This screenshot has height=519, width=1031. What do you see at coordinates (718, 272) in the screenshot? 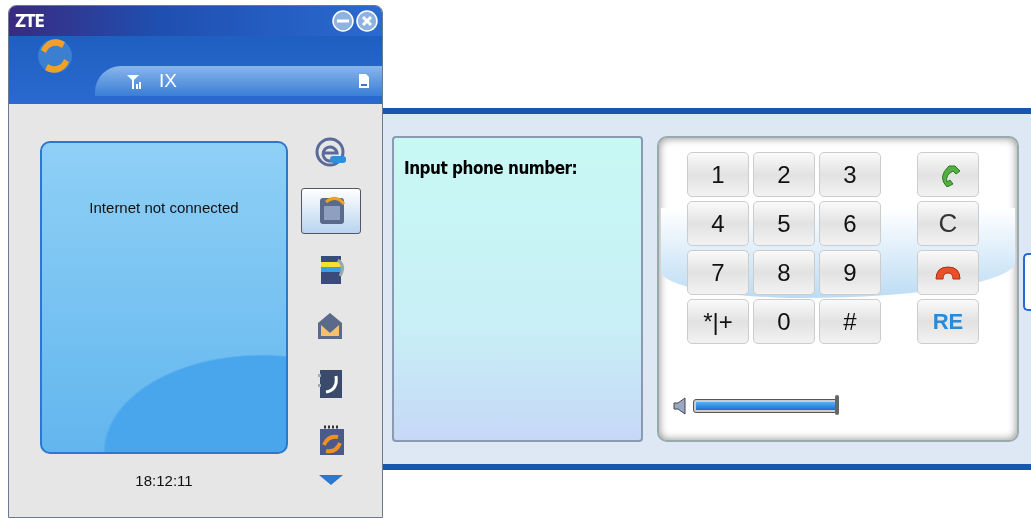
I see `keypad-key: 7` at bounding box center [718, 272].